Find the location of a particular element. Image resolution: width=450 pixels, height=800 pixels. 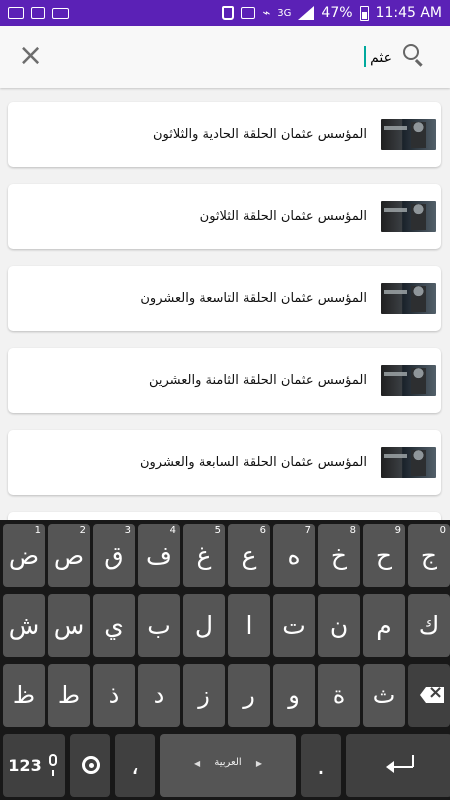

key-label: ر is located at coordinates (249, 695).